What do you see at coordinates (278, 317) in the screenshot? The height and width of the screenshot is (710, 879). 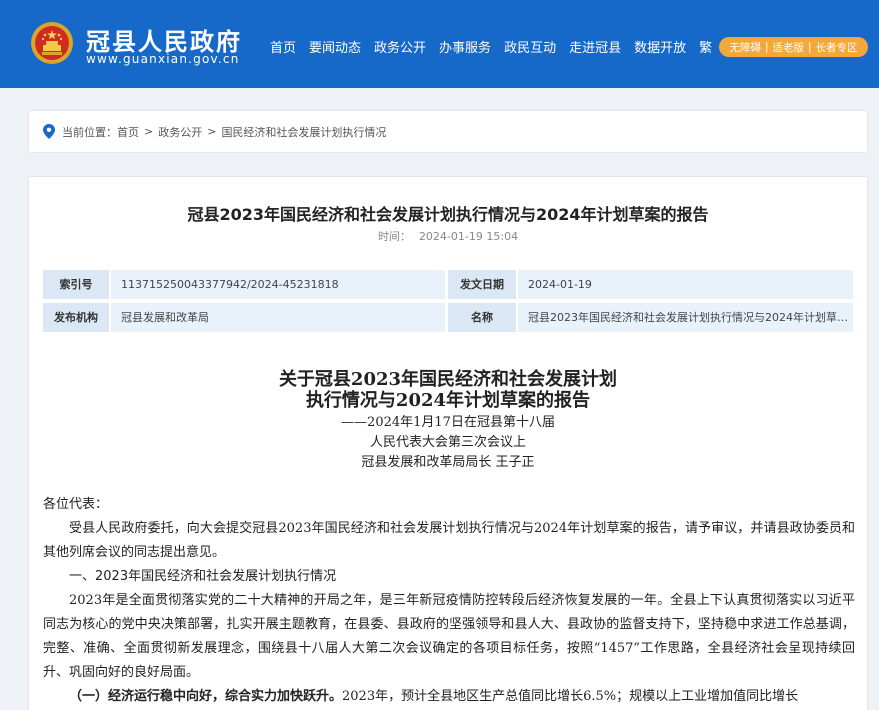 I see `meta-value-org: 冠县发展和改革局` at bounding box center [278, 317].